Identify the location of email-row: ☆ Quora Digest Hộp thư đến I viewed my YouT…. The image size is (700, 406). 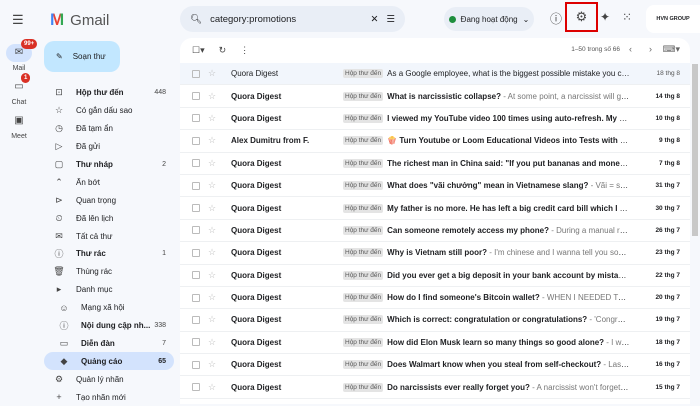
(435, 119).